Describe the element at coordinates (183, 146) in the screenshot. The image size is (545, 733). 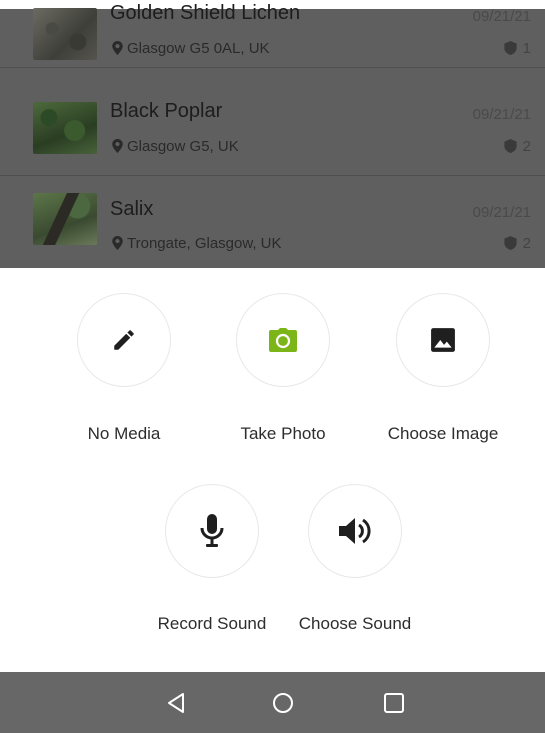
I see `record-location-text: Glasgow G5, UK` at that location.